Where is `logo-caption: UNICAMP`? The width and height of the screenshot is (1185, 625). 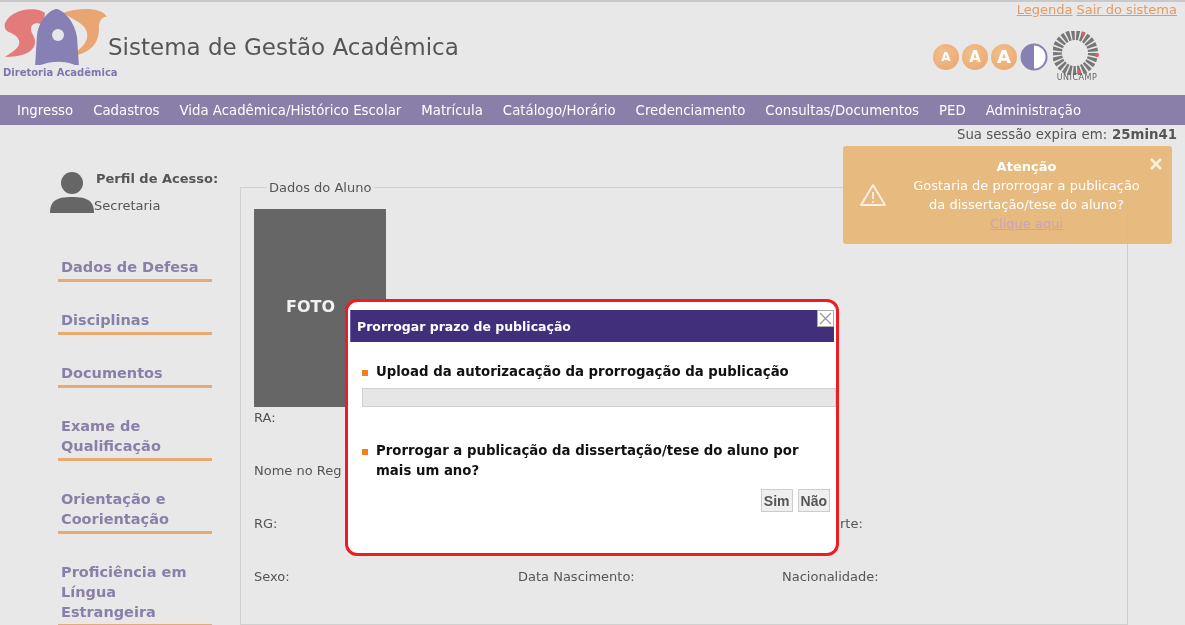 logo-caption: UNICAMP is located at coordinates (1077, 77).